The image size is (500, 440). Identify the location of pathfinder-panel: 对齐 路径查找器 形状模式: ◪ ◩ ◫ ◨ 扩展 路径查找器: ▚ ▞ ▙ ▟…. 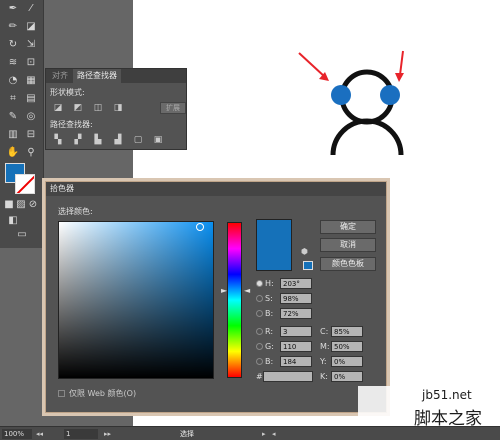
(116, 109).